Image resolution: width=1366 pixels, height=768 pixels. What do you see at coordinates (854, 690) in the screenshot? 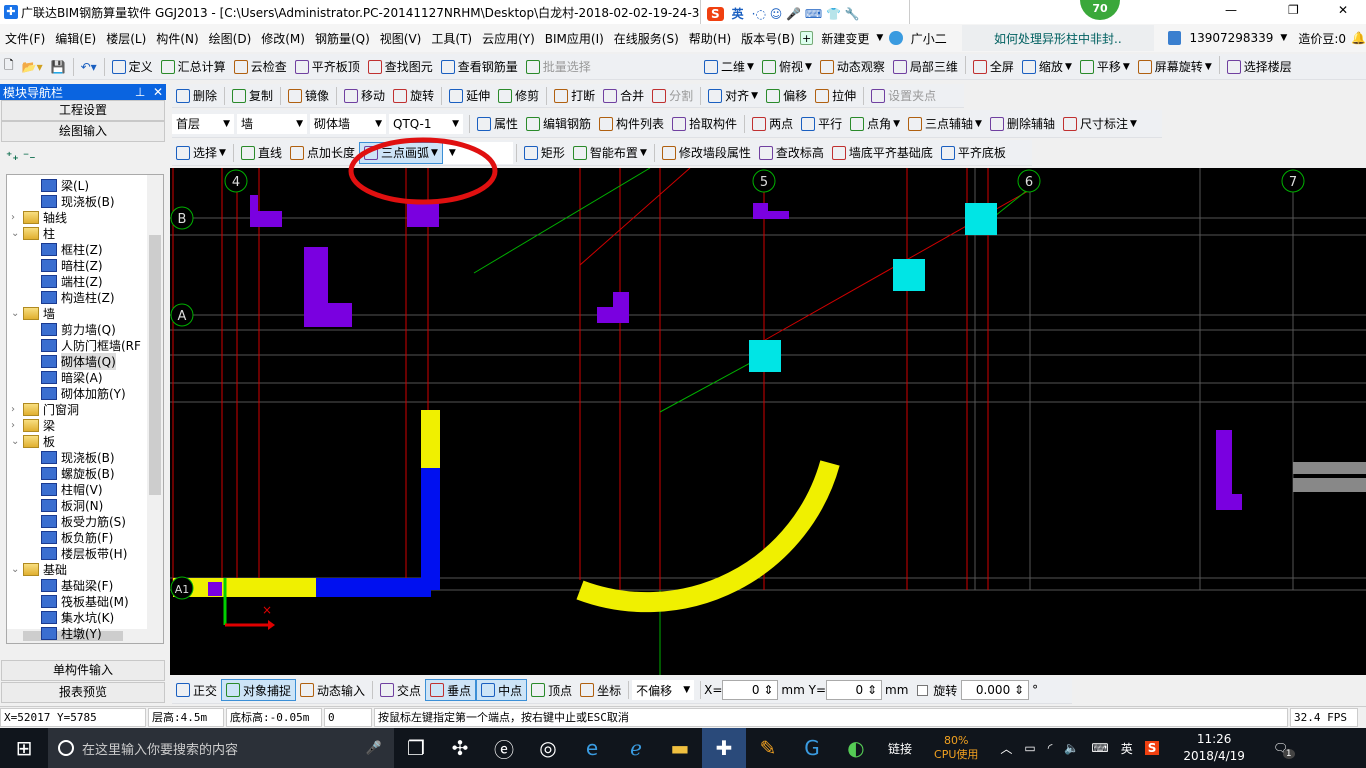
I see `y-input: 0 ⇕` at bounding box center [854, 690].